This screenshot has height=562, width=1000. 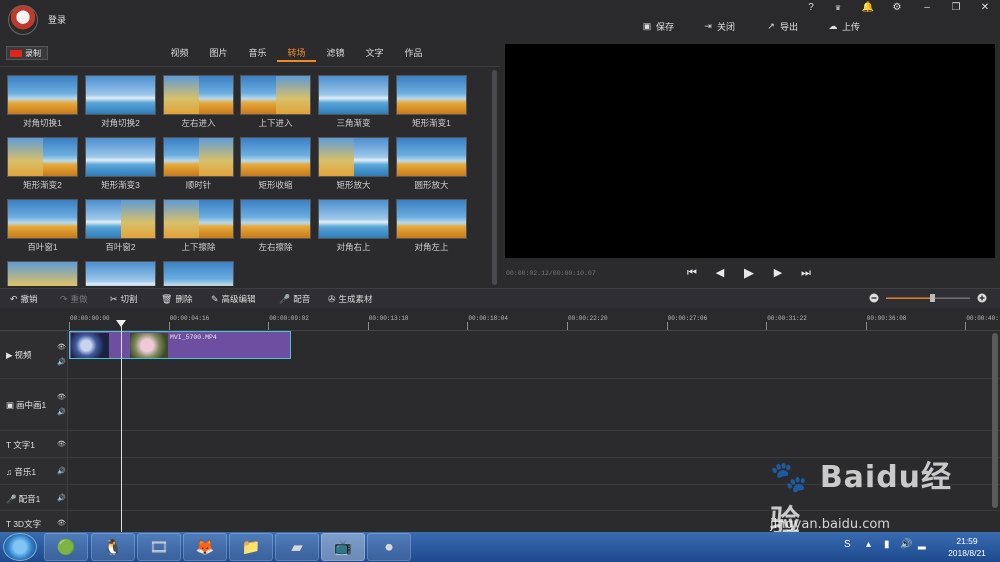 I want to click on divider, so click(x=250, y=66).